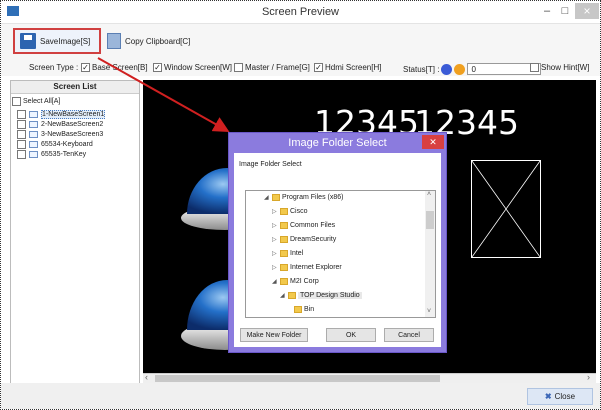 Image resolution: width=601 pixels, height=410 pixels. Describe the element at coordinates (429, 311) in the screenshot. I see `scroll-down-icon: ˅` at that location.